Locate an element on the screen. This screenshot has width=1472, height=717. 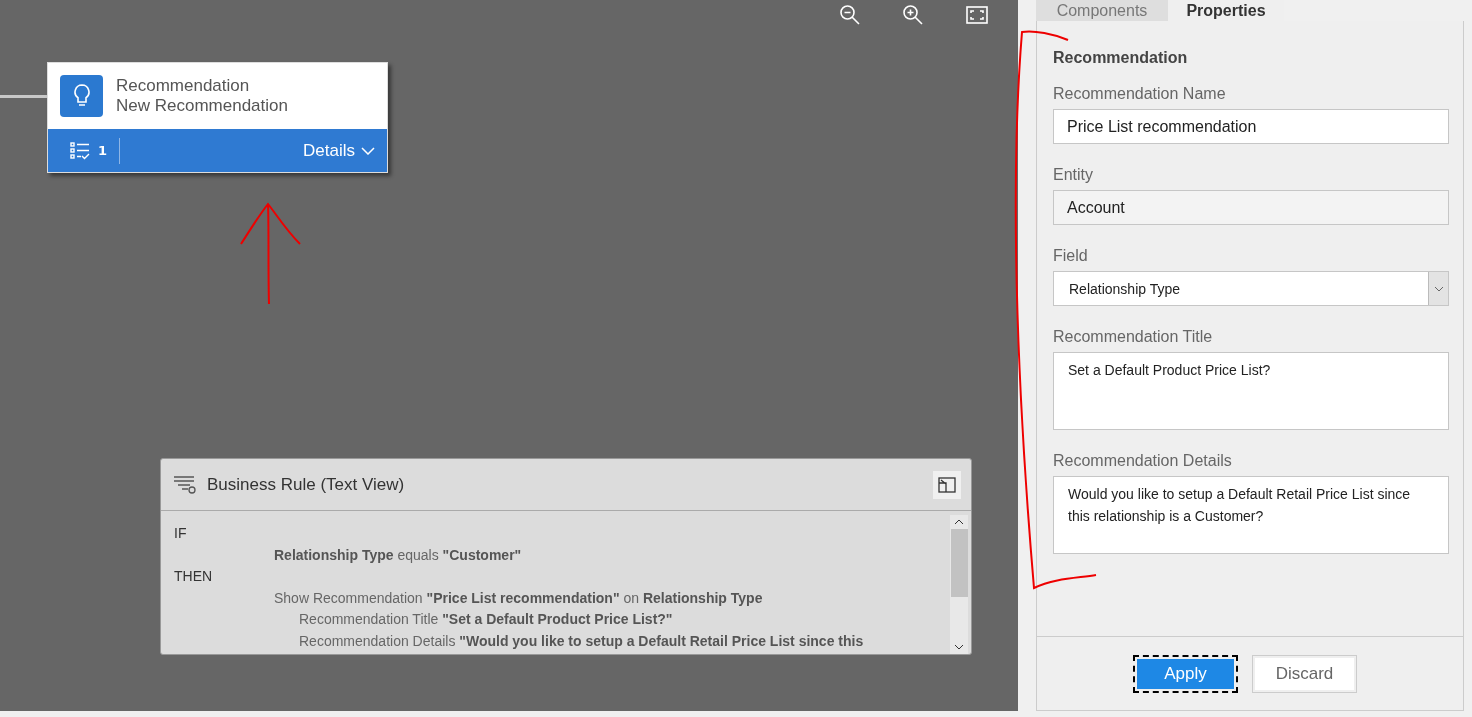
zoom-out-icon is located at coordinates (850, 15).